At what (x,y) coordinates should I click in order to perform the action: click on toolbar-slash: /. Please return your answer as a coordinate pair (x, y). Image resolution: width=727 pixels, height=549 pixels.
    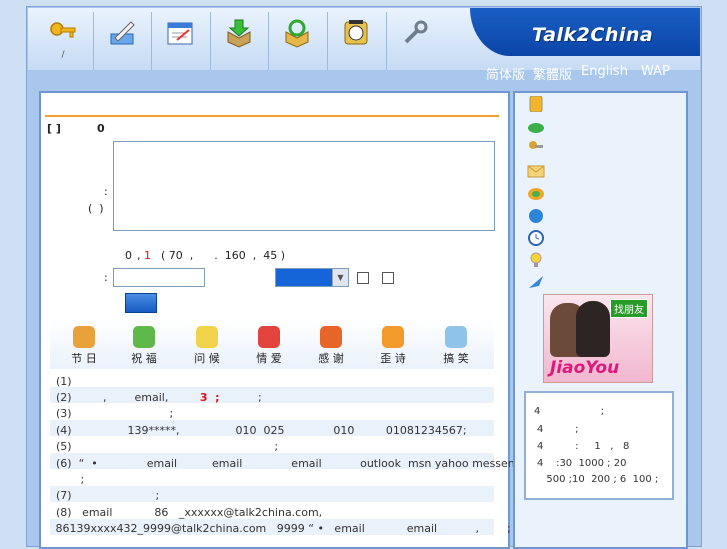
    Looking at the image, I should click on (63, 55).